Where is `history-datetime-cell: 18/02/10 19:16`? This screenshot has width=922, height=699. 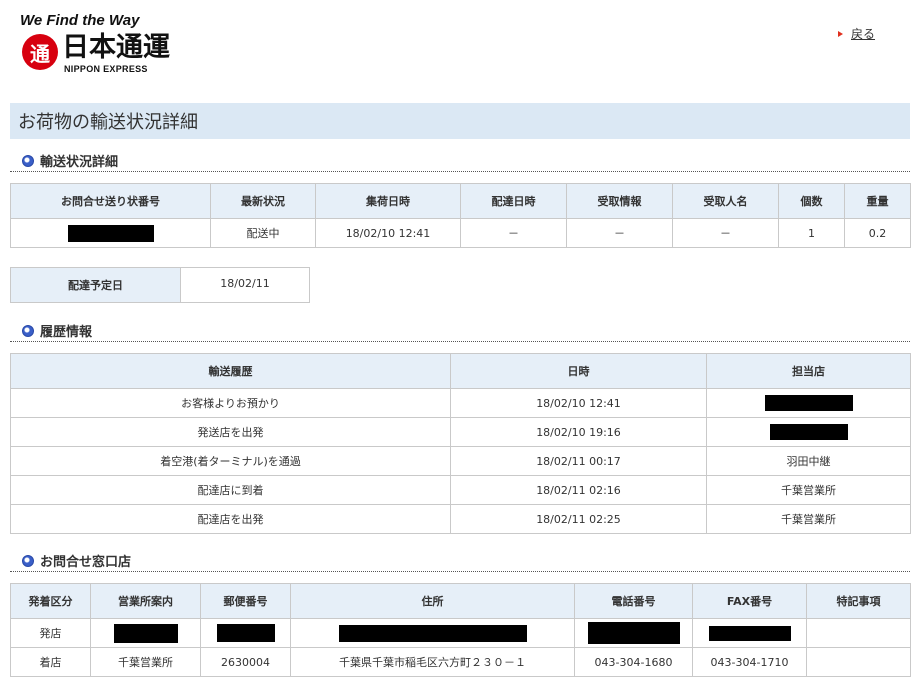 history-datetime-cell: 18/02/10 19:16 is located at coordinates (578, 432).